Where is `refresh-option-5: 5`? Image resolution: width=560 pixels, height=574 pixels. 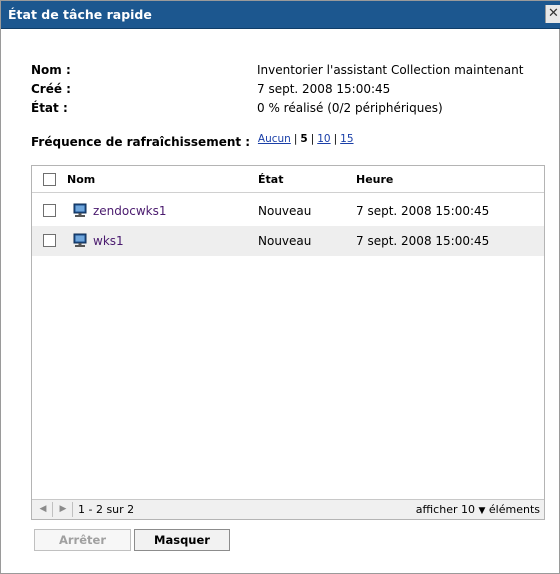 refresh-option-5: 5 is located at coordinates (304, 139).